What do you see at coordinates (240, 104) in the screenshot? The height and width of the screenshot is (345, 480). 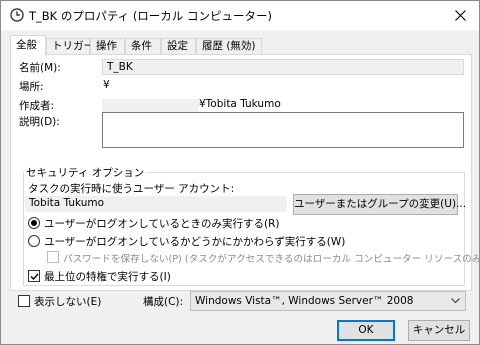 I see `author-value: ¥Tobita Tukumo` at bounding box center [240, 104].